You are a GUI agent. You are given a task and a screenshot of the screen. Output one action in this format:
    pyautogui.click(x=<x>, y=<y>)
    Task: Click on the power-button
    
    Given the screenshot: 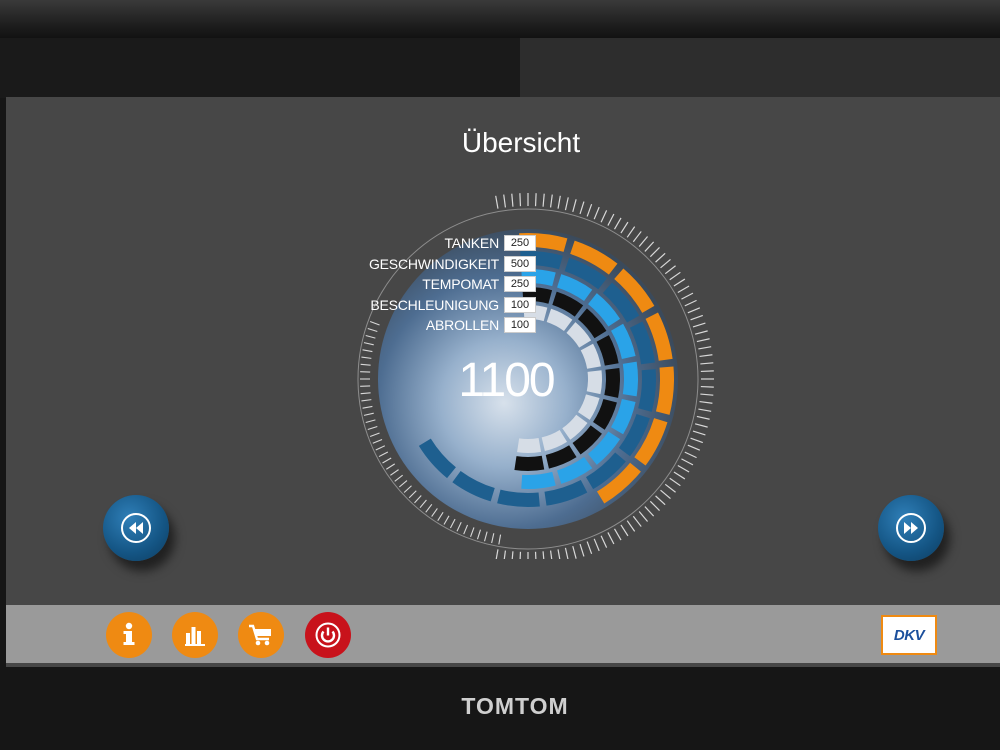 What is the action you would take?
    pyautogui.click(x=328, y=635)
    